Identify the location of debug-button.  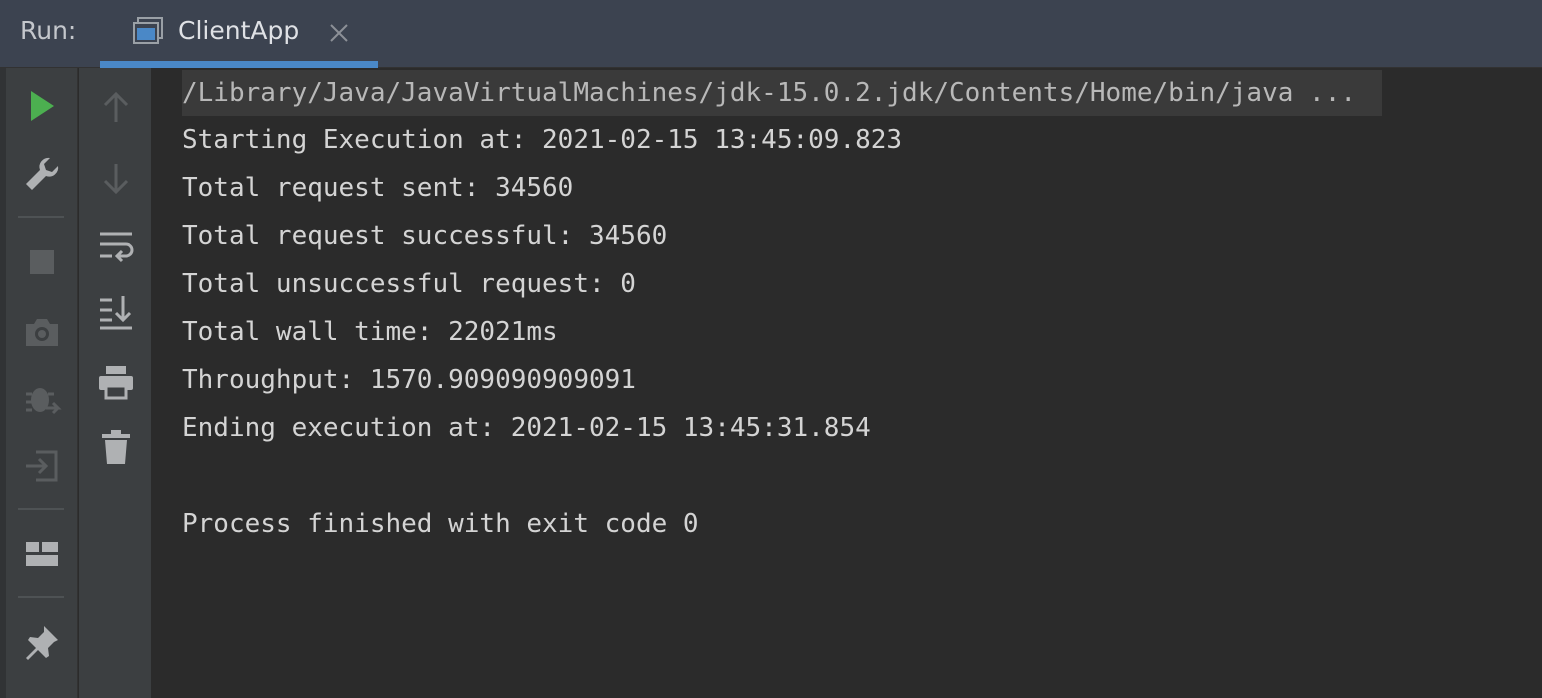
(42, 398).